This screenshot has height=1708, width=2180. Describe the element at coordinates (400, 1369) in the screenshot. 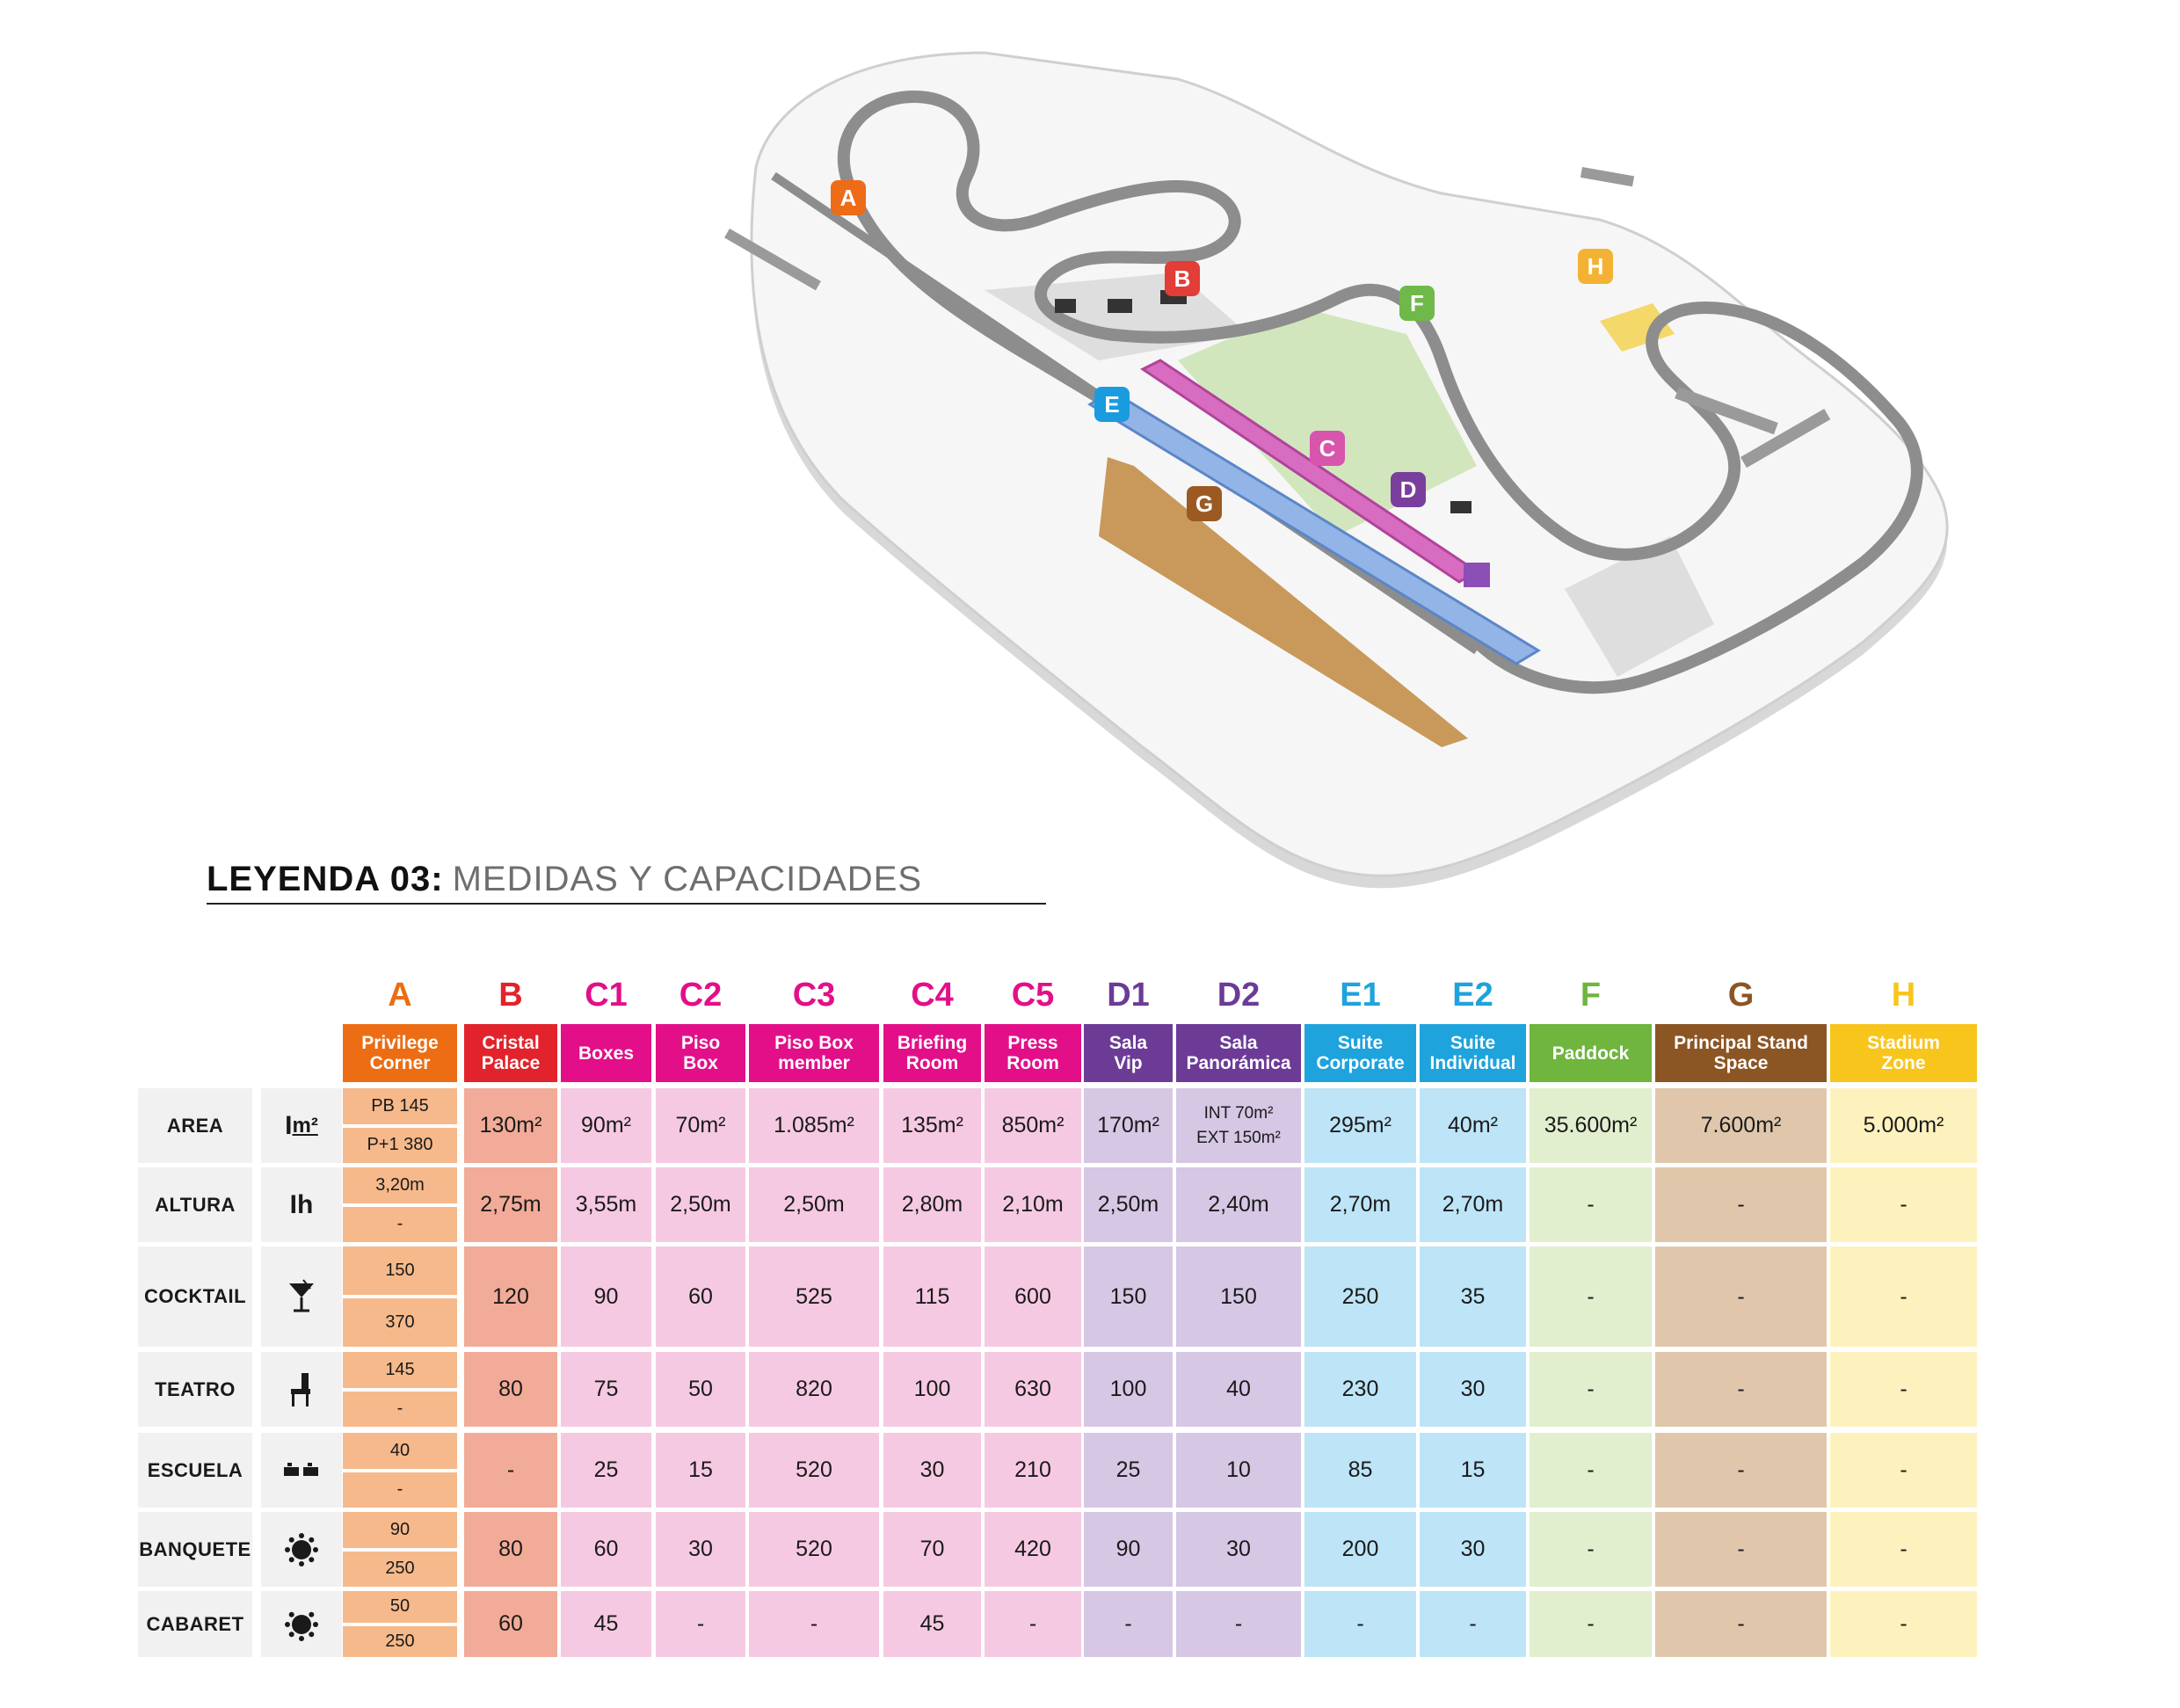

I see `cell-a-top-text: 145` at that location.